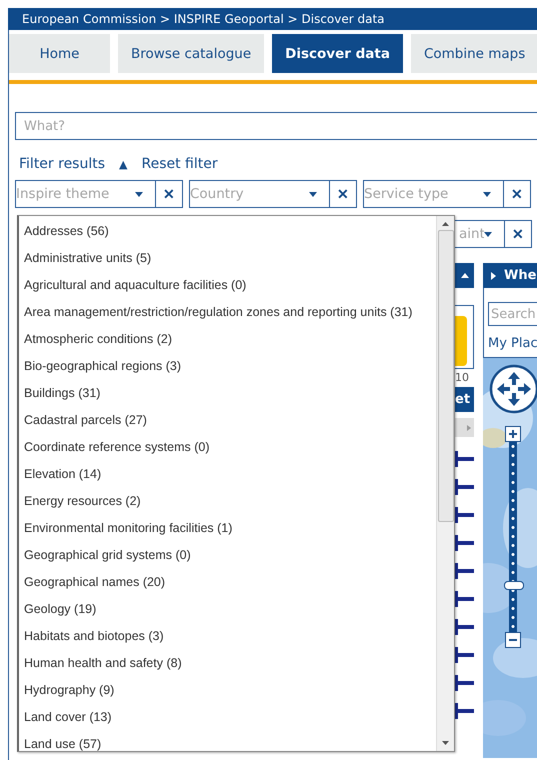 The width and height of the screenshot is (537, 760). What do you see at coordinates (230, 530) in the screenshot?
I see `dropdown-option: Environmental monitoring facilities (1)` at bounding box center [230, 530].